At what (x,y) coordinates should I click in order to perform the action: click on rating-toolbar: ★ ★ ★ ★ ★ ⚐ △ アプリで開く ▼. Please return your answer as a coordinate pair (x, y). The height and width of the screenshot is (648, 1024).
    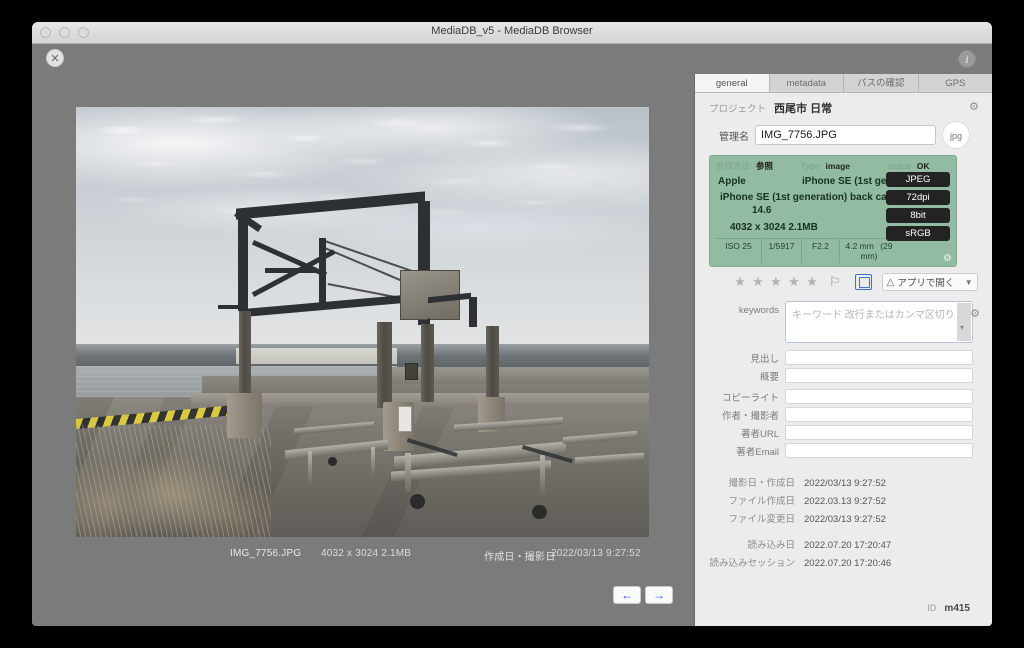
    Looking at the image, I should click on (861, 281).